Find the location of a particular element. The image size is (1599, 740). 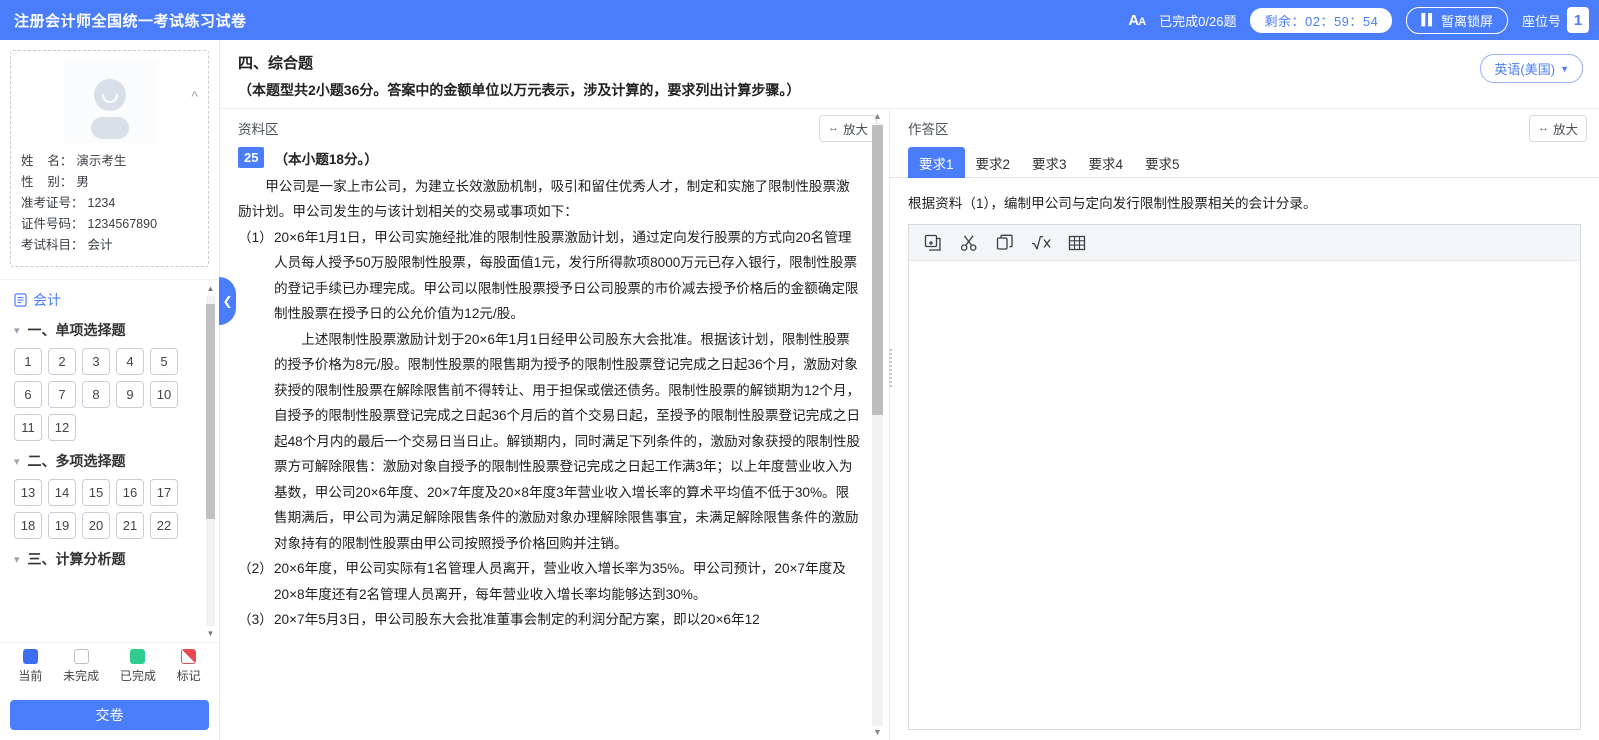

copy-icon is located at coordinates (1005, 243).